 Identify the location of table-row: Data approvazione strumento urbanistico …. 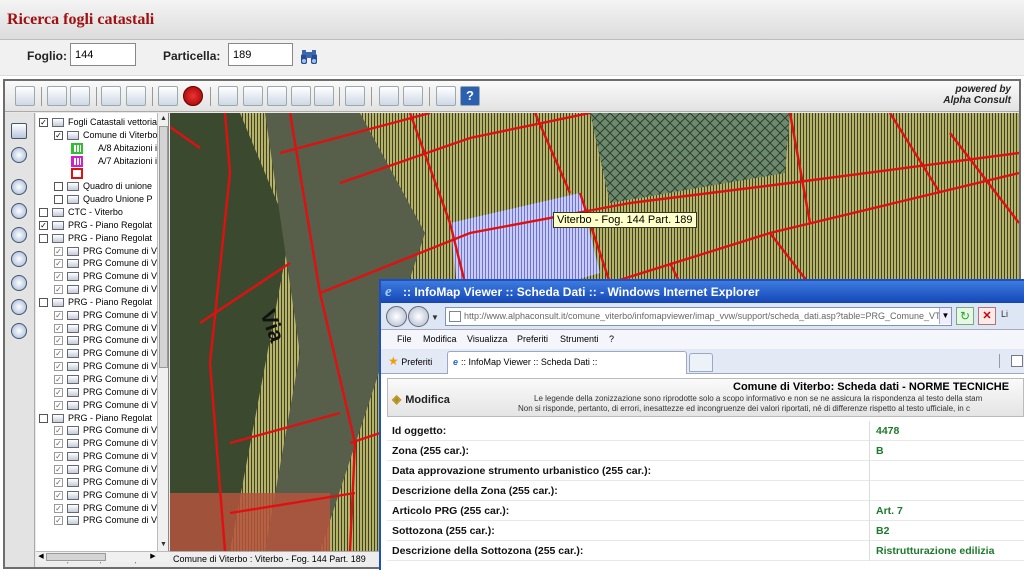
(705, 471).